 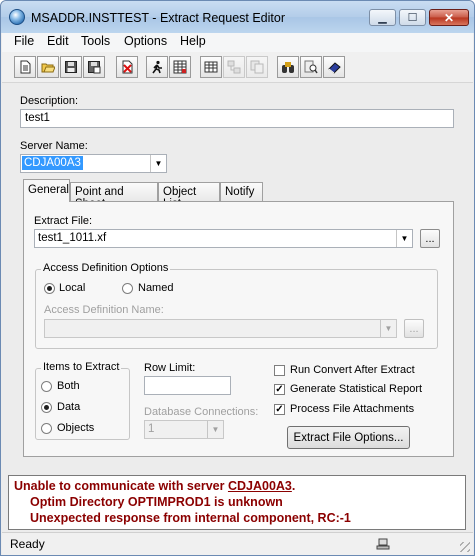 I want to click on save-as-icon, so click(x=94, y=67).